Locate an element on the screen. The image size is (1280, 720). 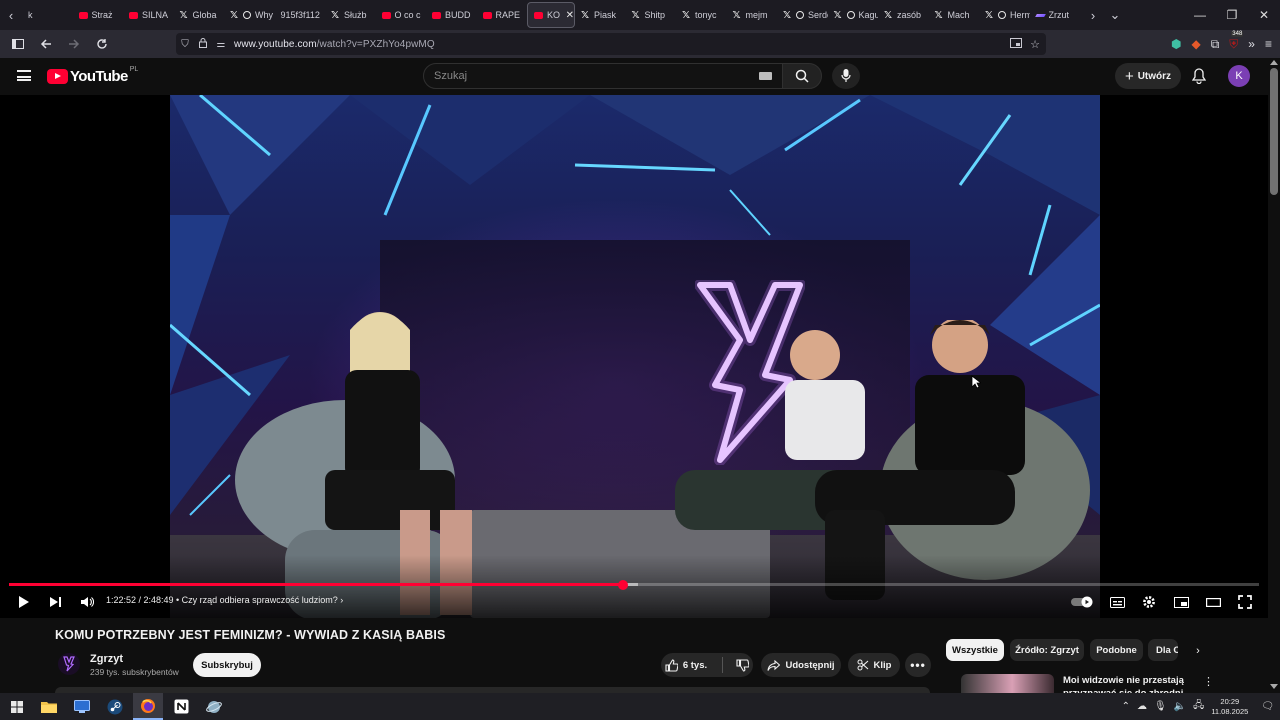
speaker-icon: 🔈 is located at coordinates (1180, 706).